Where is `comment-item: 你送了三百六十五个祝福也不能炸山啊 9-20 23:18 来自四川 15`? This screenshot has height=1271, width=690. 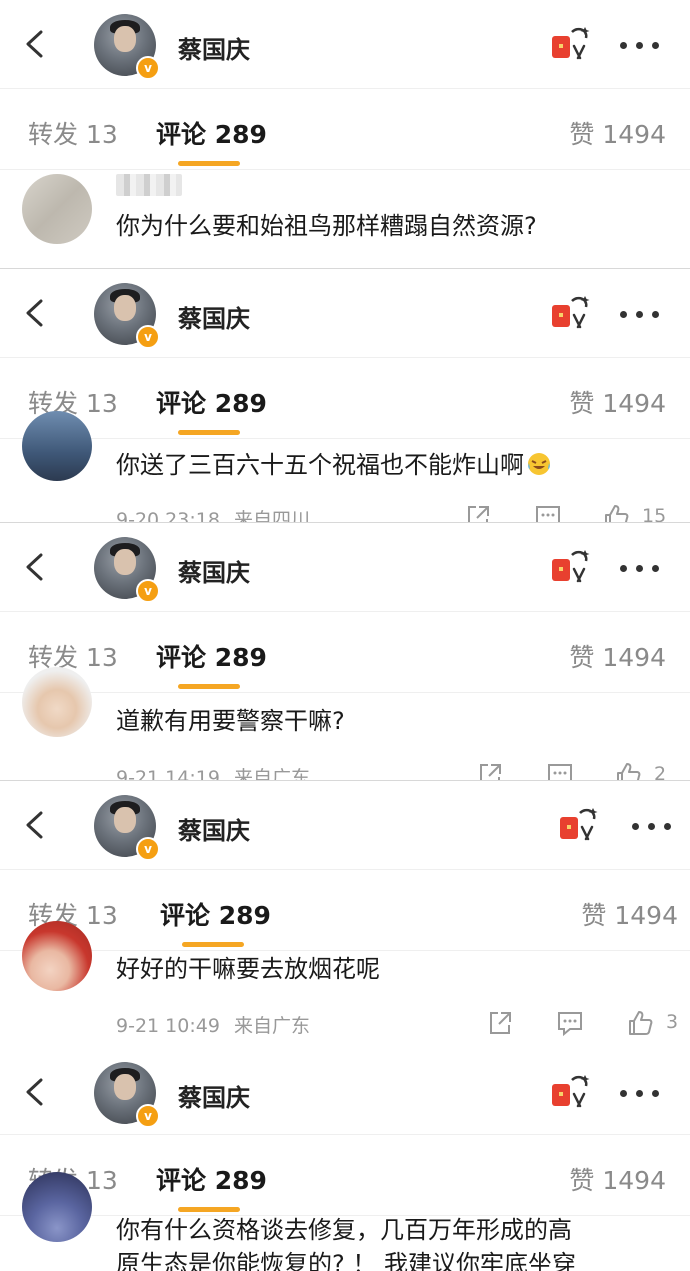
comment-item: 你送了三百六十五个祝福也不能炸山啊 9-20 23:18 来自四川 15 is located at coordinates (345, 467).